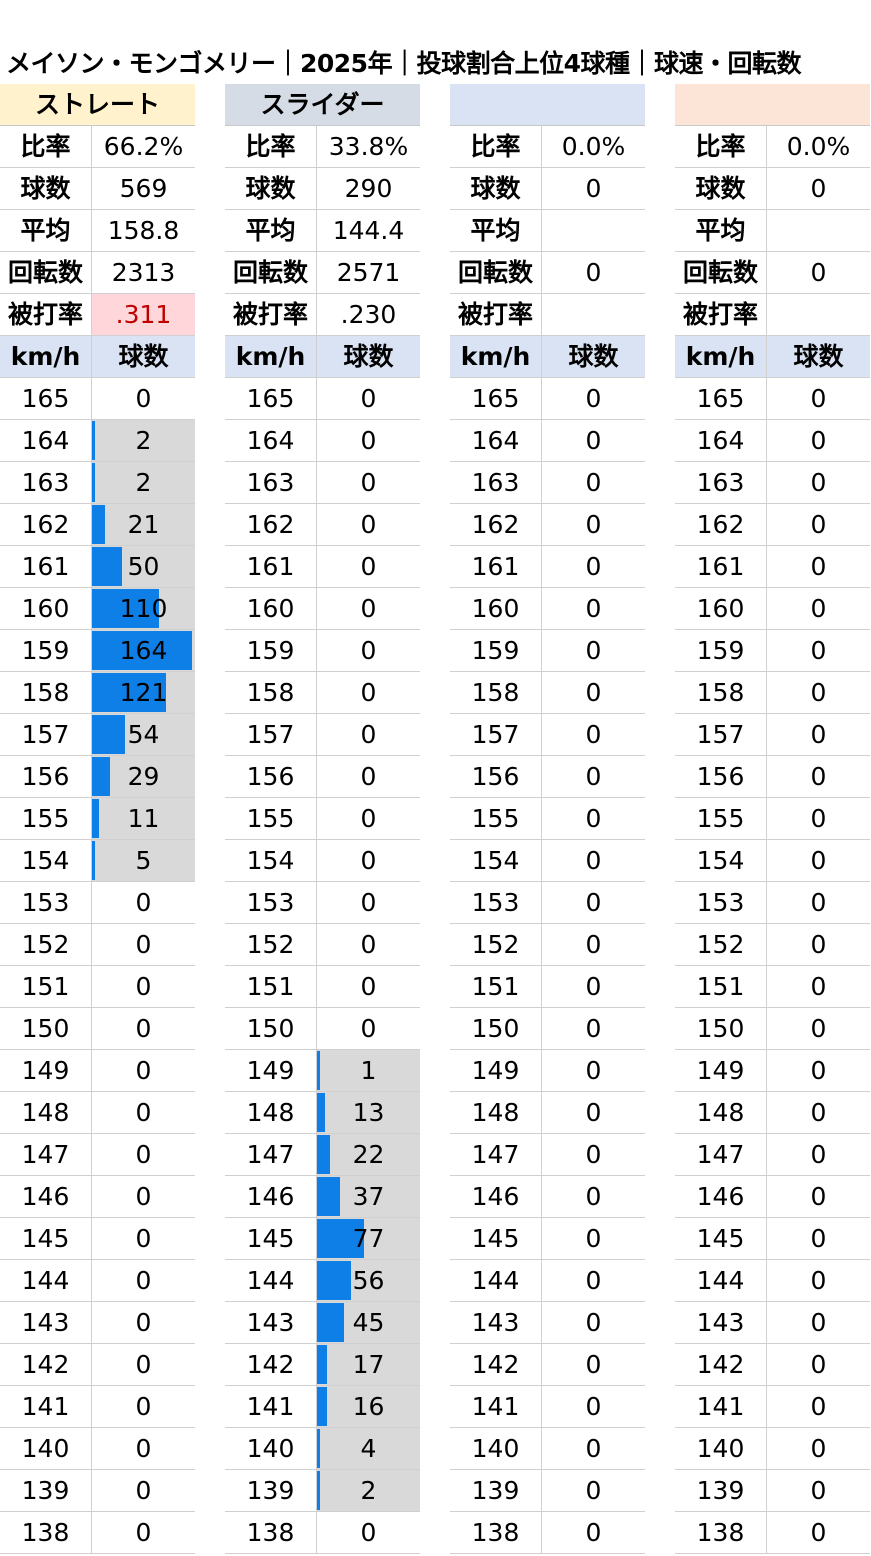 This screenshot has width=871, height=1556. Describe the element at coordinates (496, 734) in the screenshot. I see `speed-label: 157` at that location.